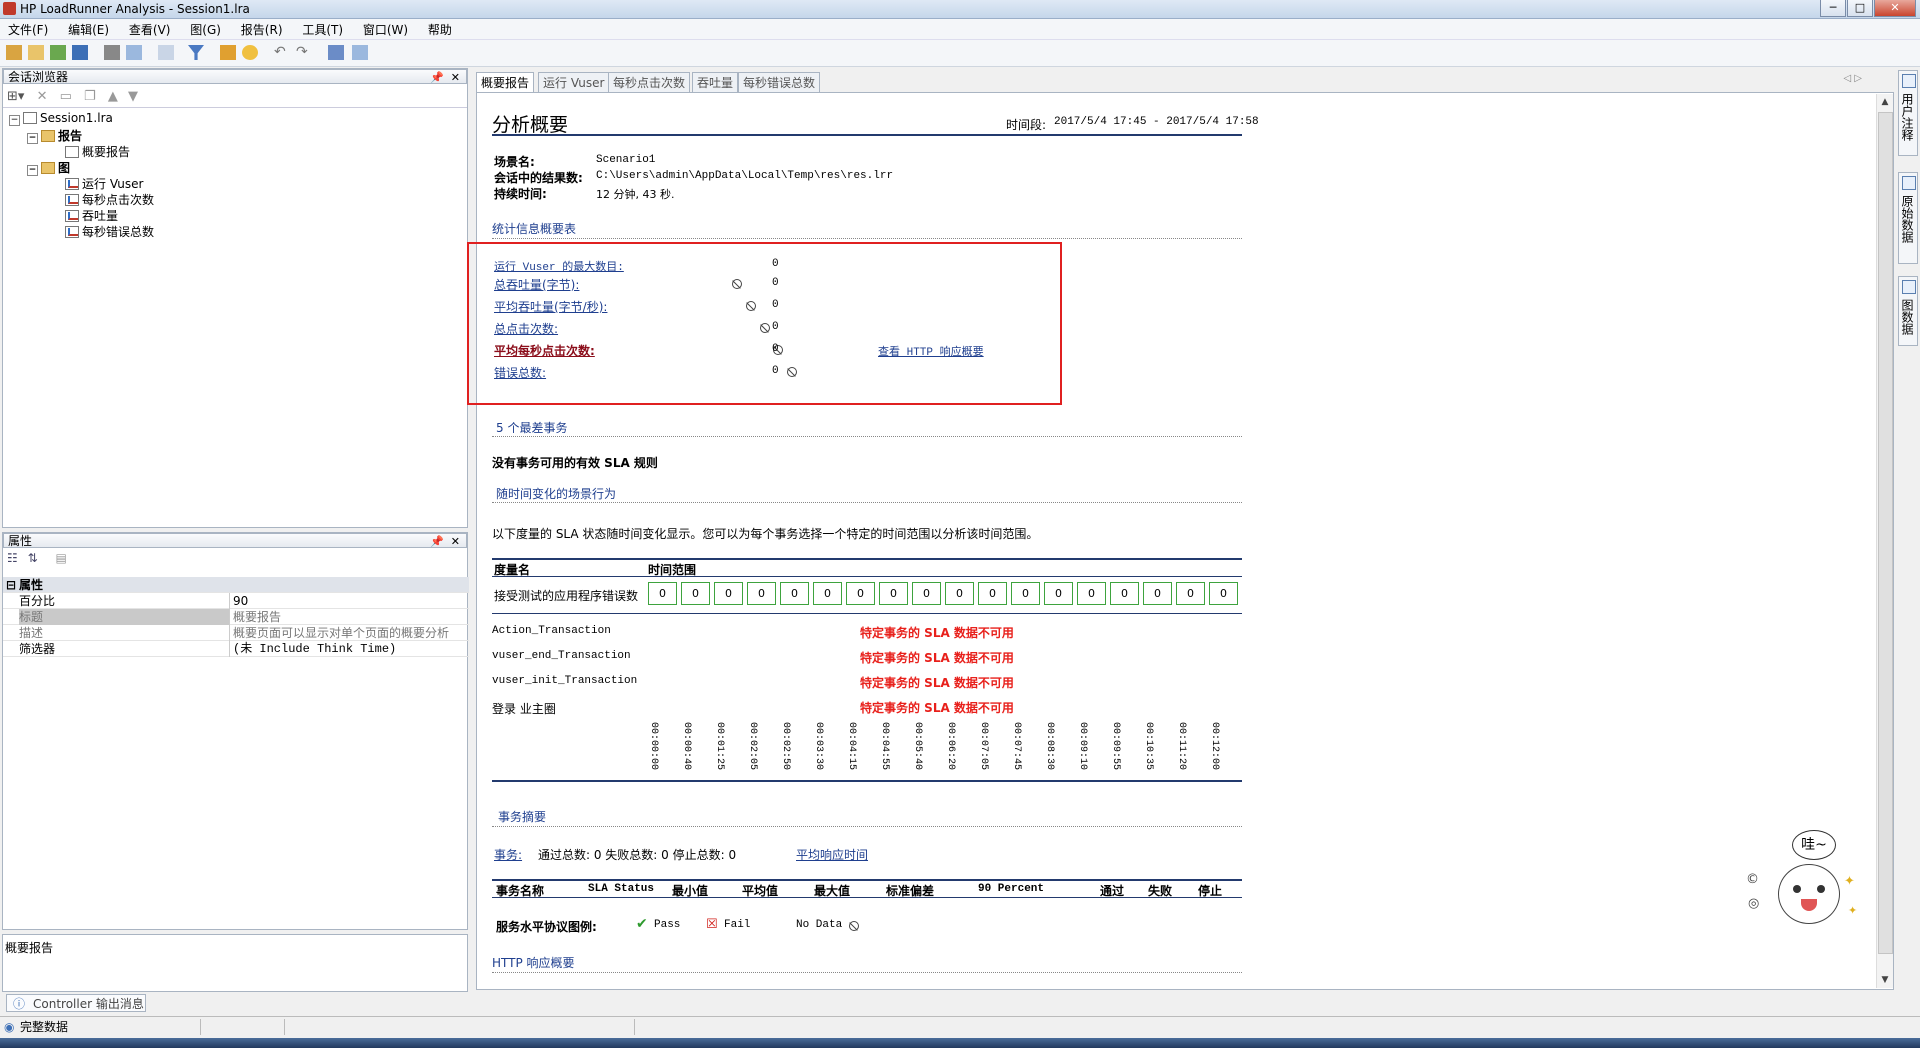 The width and height of the screenshot is (1920, 1048). What do you see at coordinates (135, 9) in the screenshot?
I see `window-title: HP LoadRunner Analysis - Session1.lra` at bounding box center [135, 9].